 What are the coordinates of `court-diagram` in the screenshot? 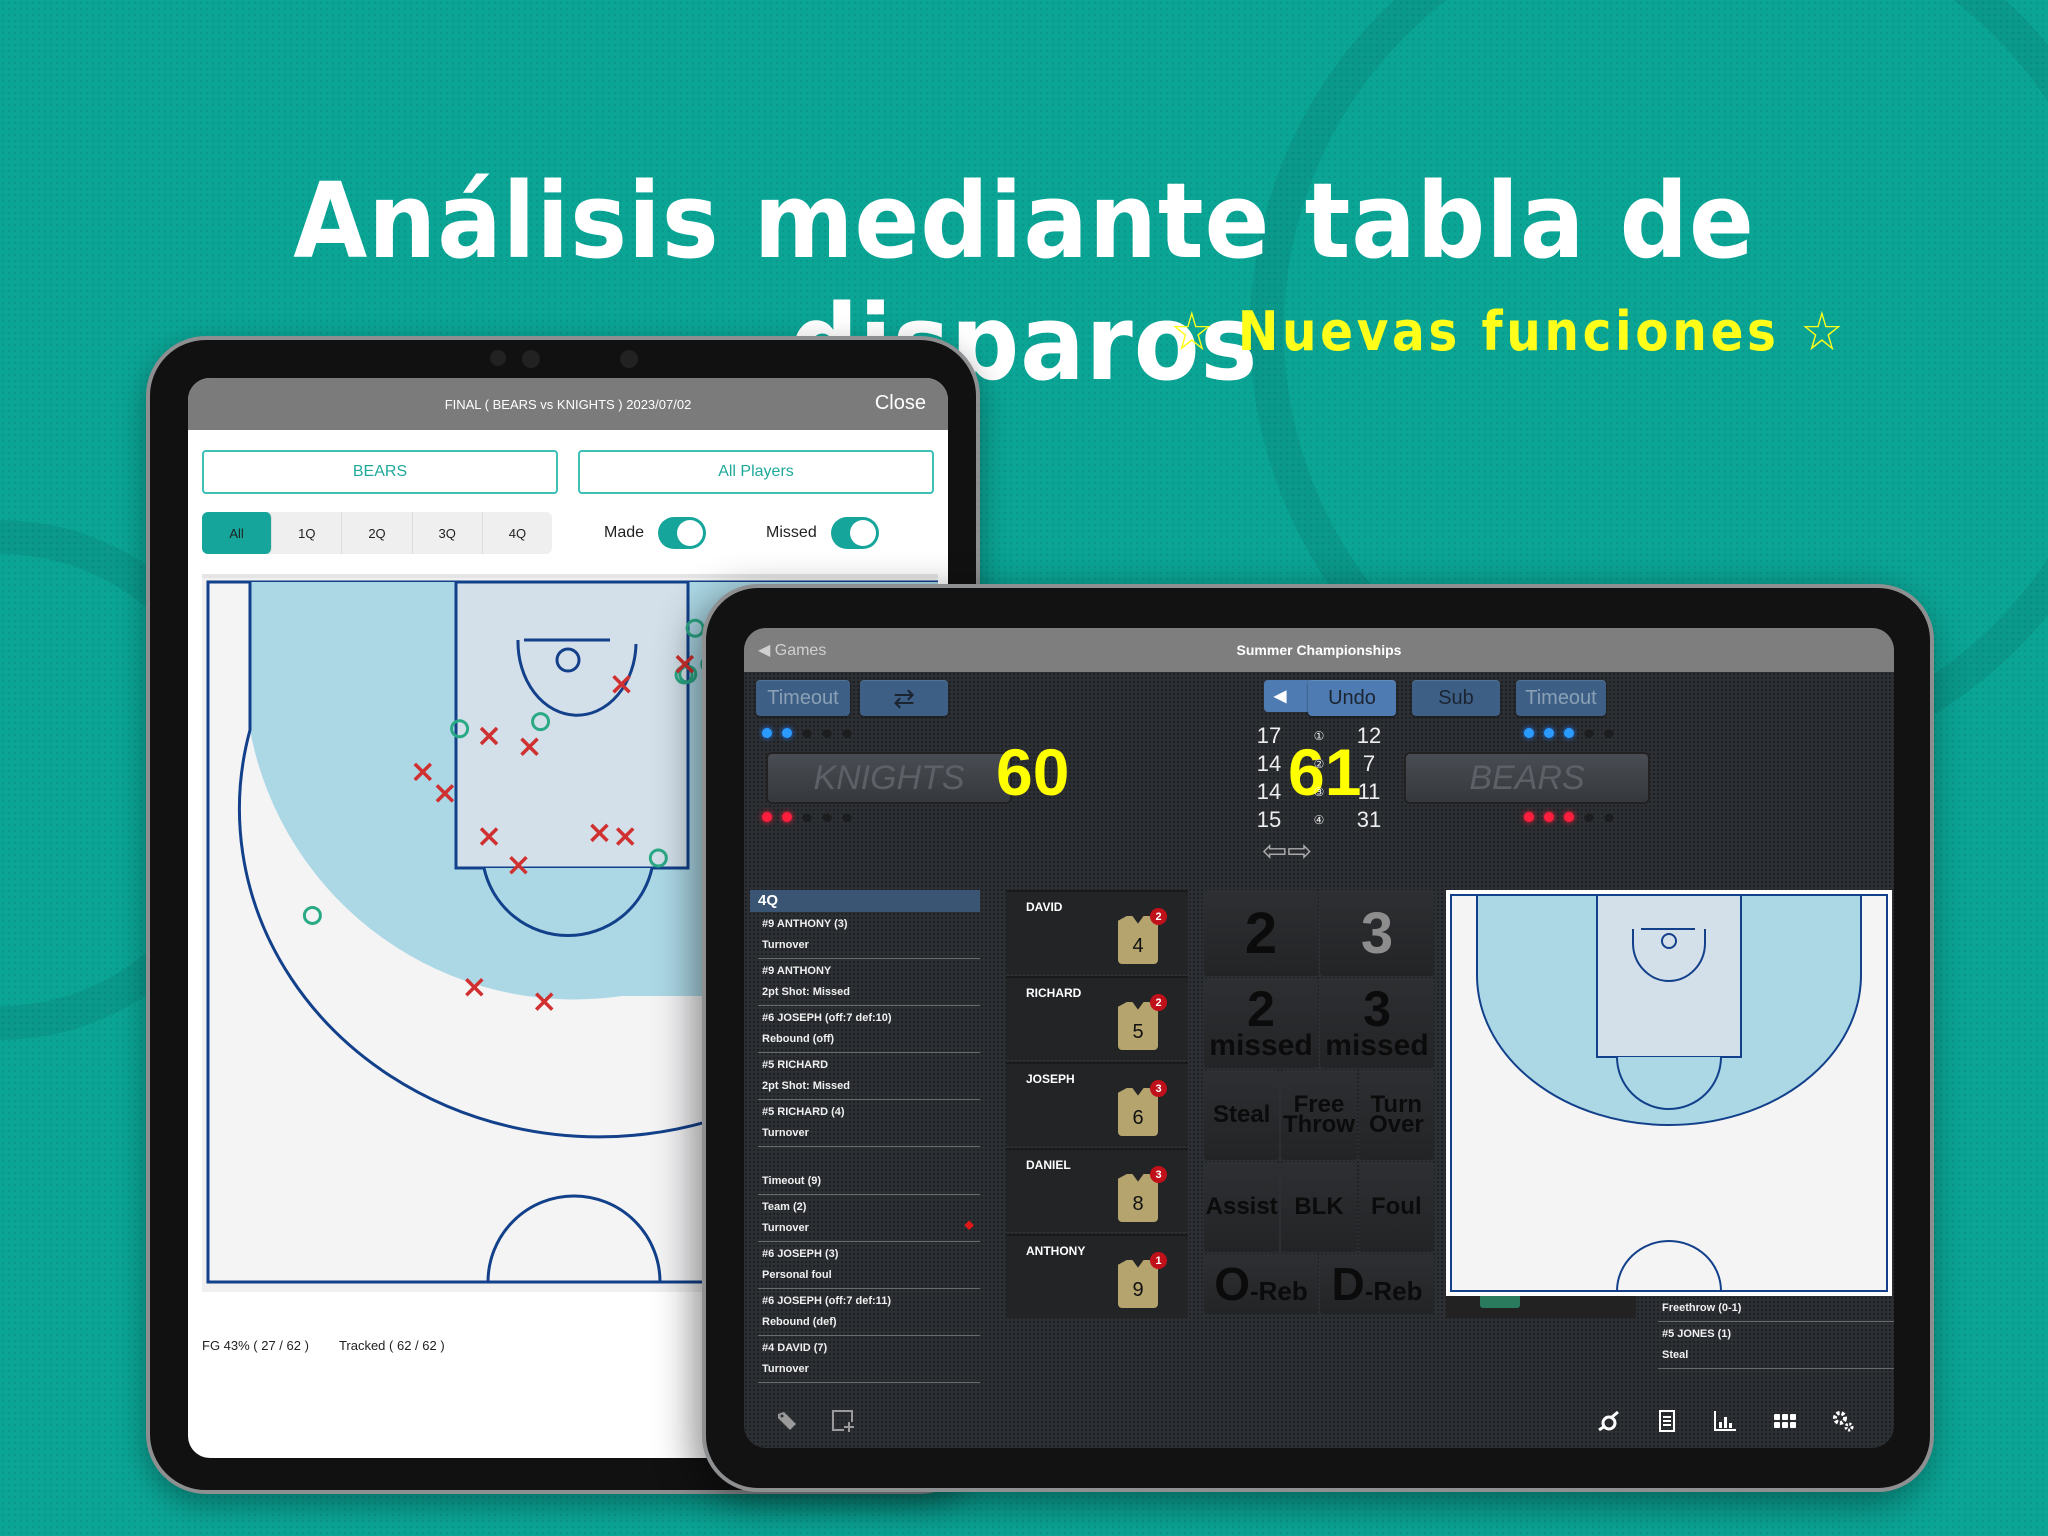 It's located at (1669, 1093).